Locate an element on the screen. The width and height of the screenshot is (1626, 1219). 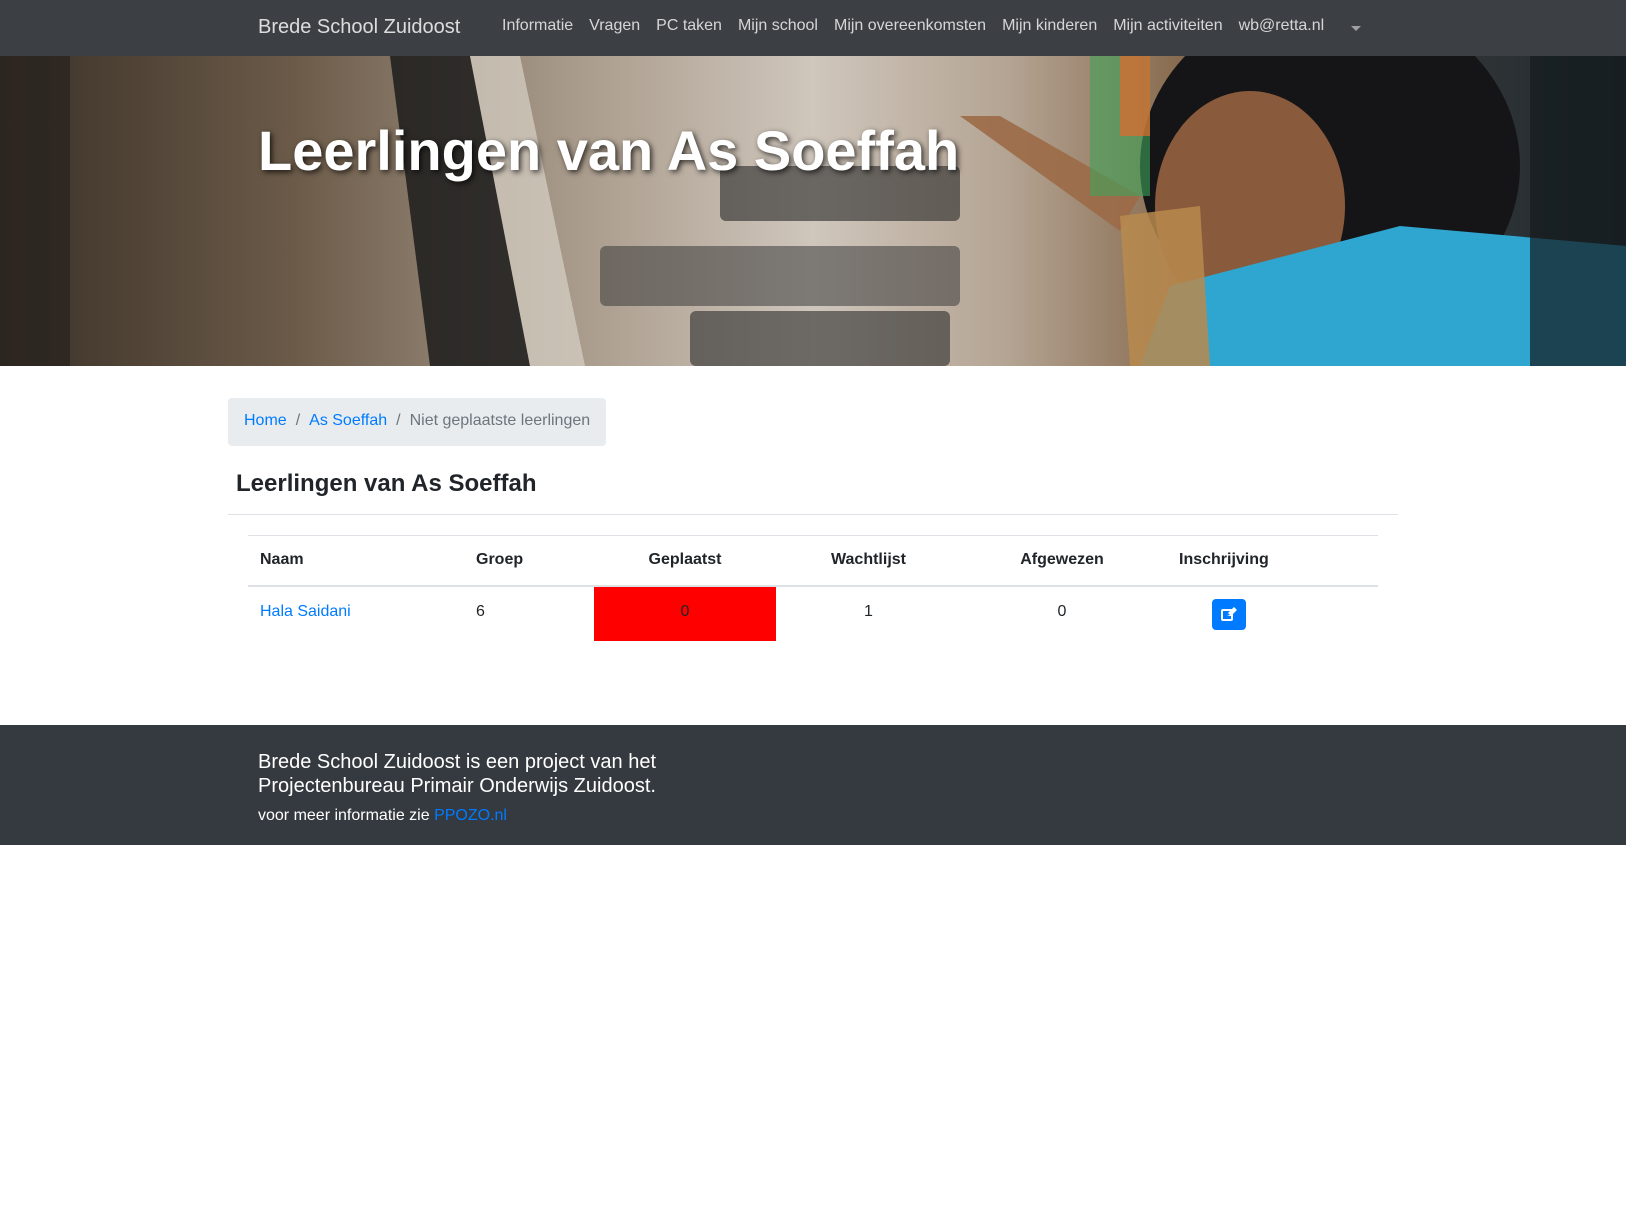
breadcrumb-home-link: Home is located at coordinates (265, 429).